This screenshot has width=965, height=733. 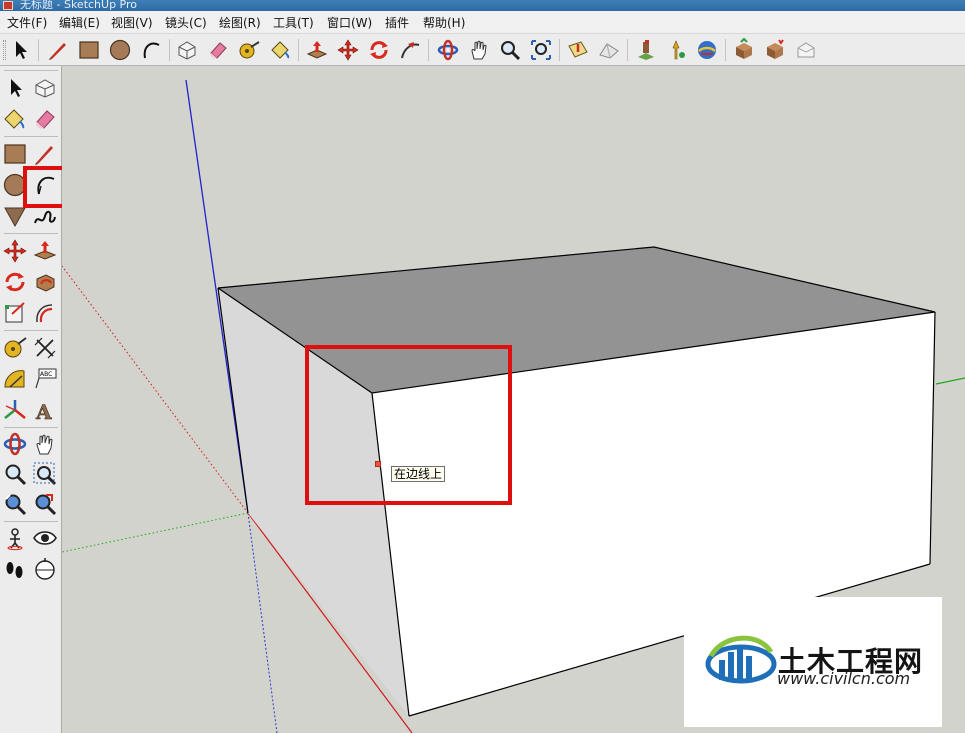 I want to click on circle-icon, so click(x=120, y=50).